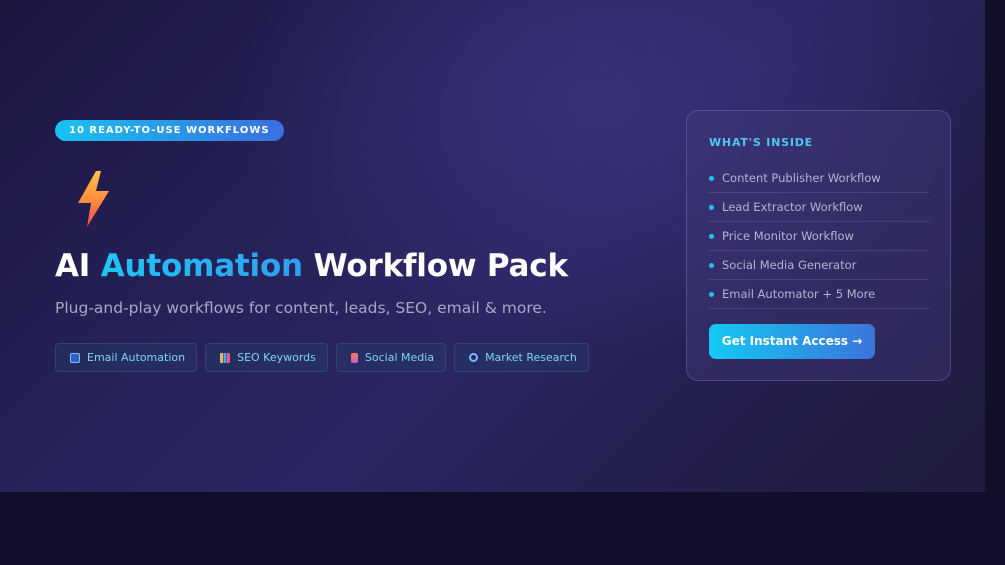 This screenshot has height=565, width=1005. I want to click on magnifier-icon, so click(474, 357).